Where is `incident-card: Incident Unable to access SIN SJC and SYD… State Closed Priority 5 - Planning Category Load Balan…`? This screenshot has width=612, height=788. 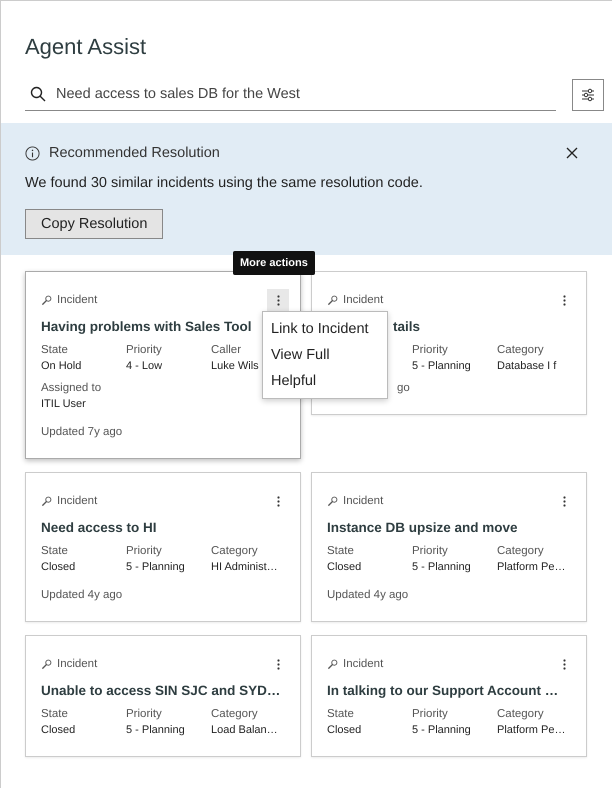 incident-card: Incident Unable to access SIN SJC and SYD… State Closed Priority 5 - Planning Category Load Balan… is located at coordinates (163, 696).